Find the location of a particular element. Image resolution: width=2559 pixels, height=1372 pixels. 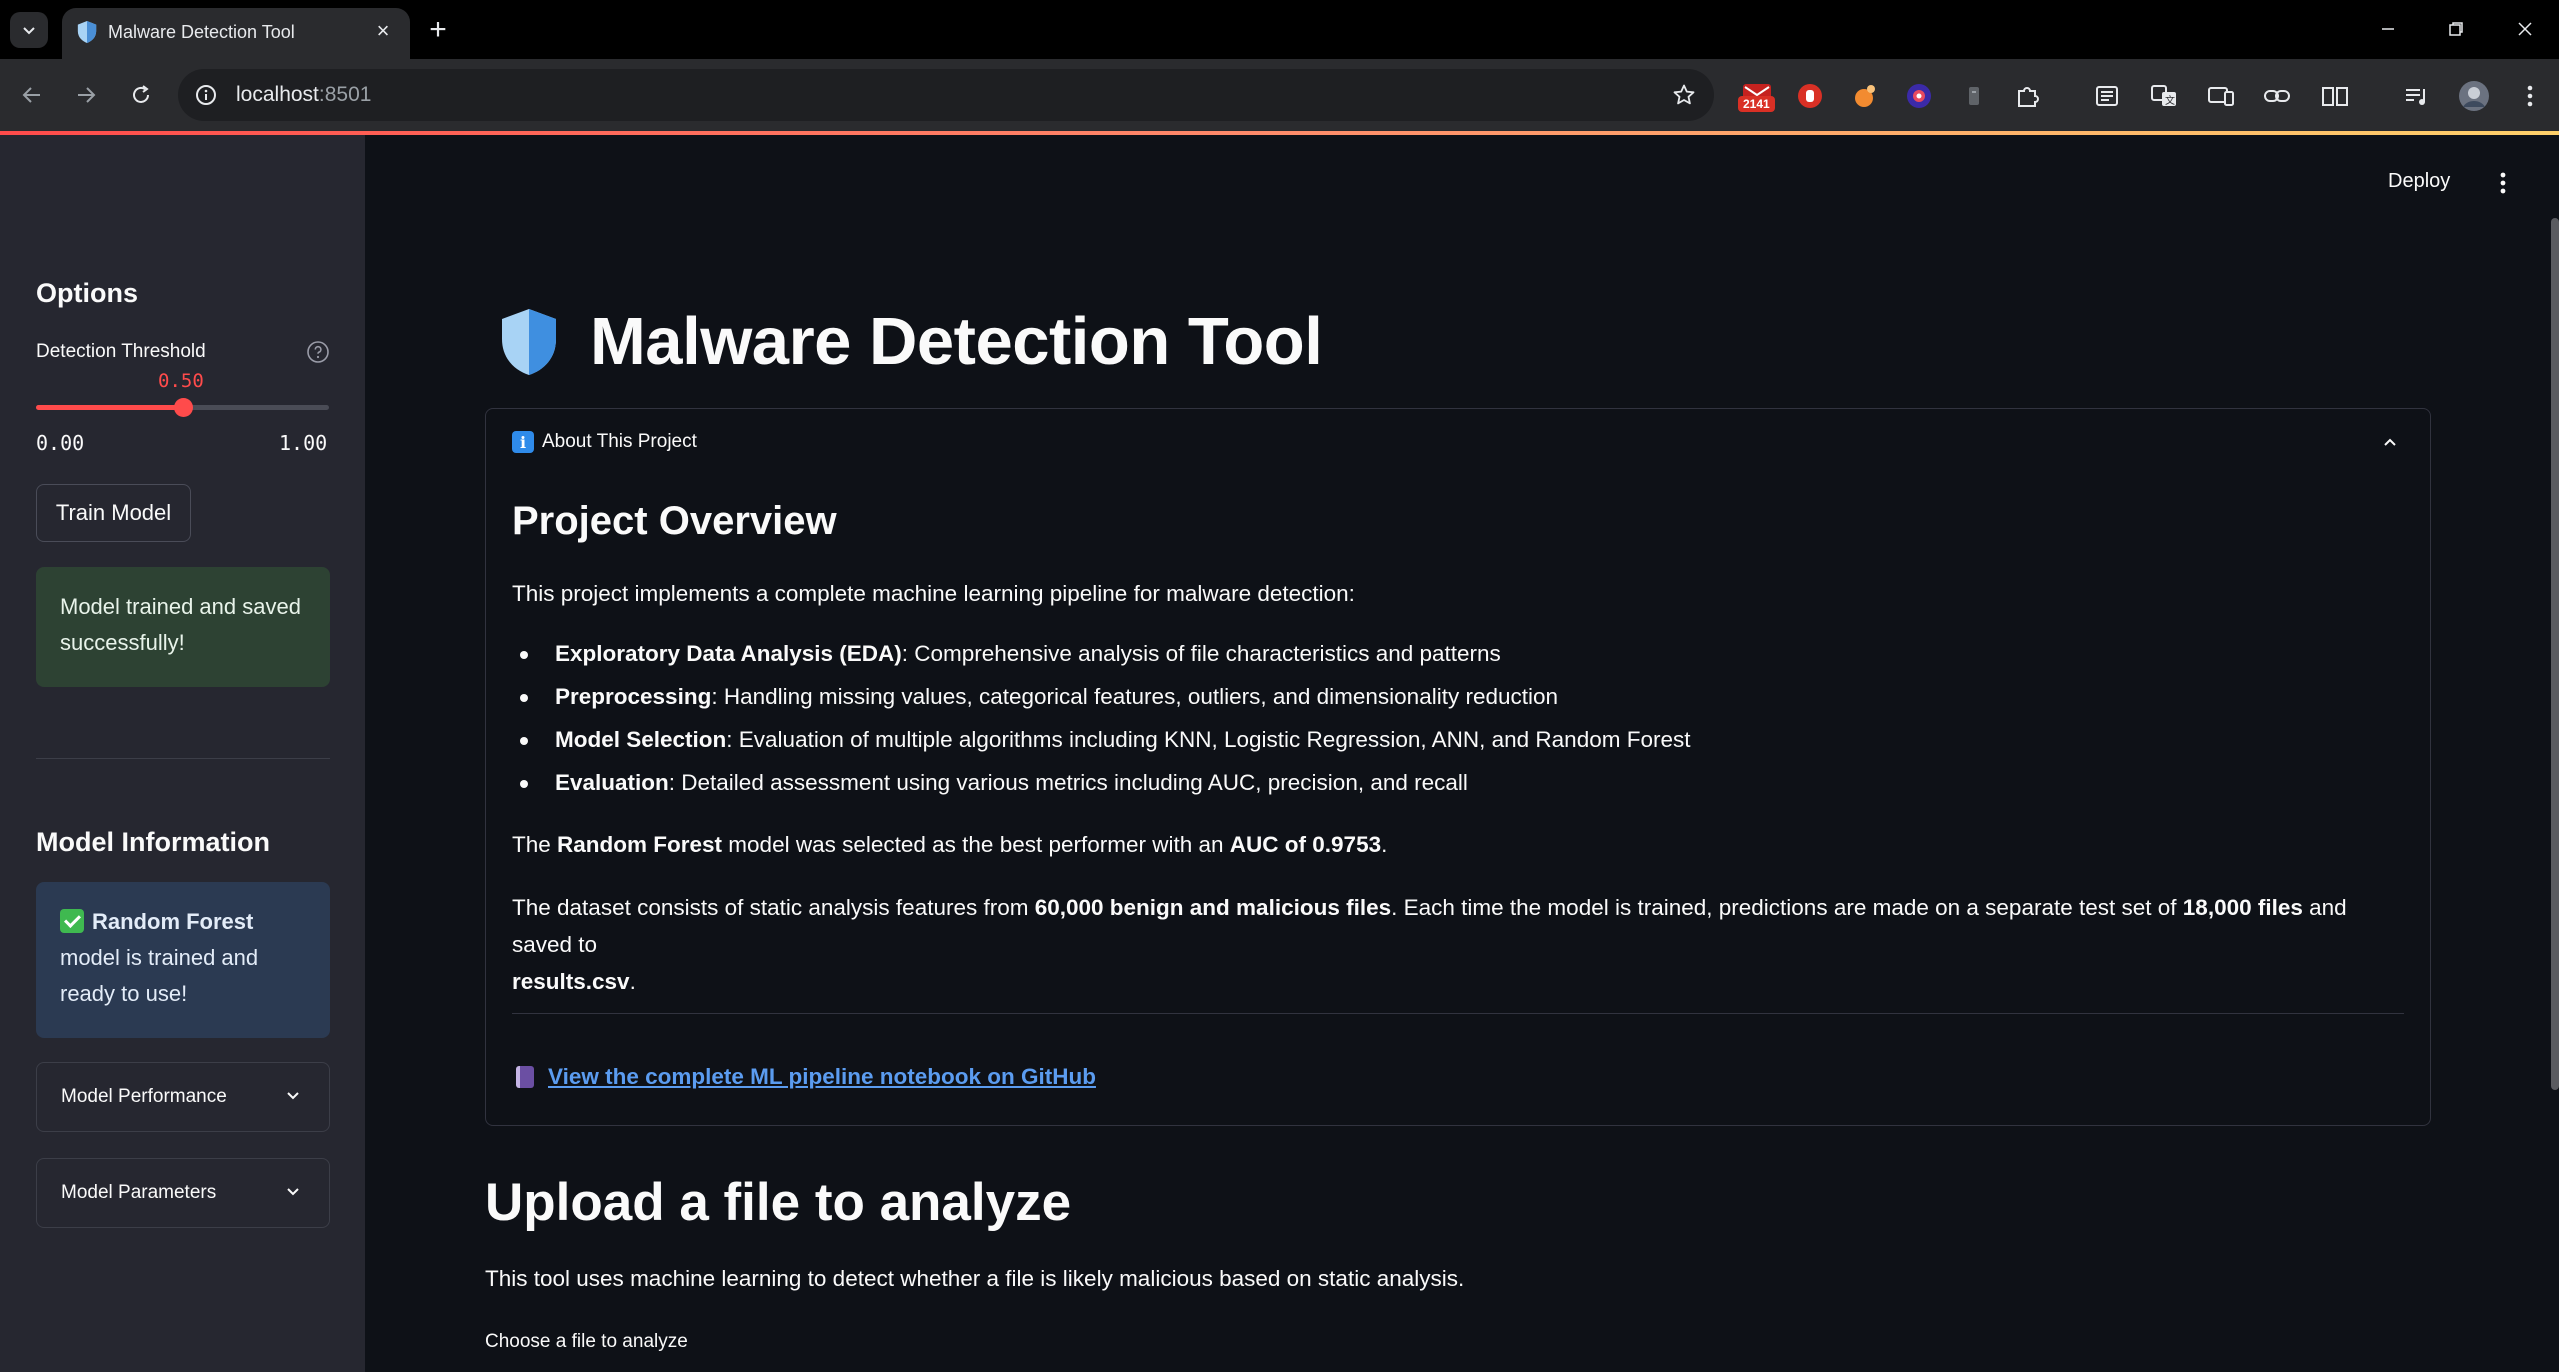

cast-devices-icon is located at coordinates (2221, 96).